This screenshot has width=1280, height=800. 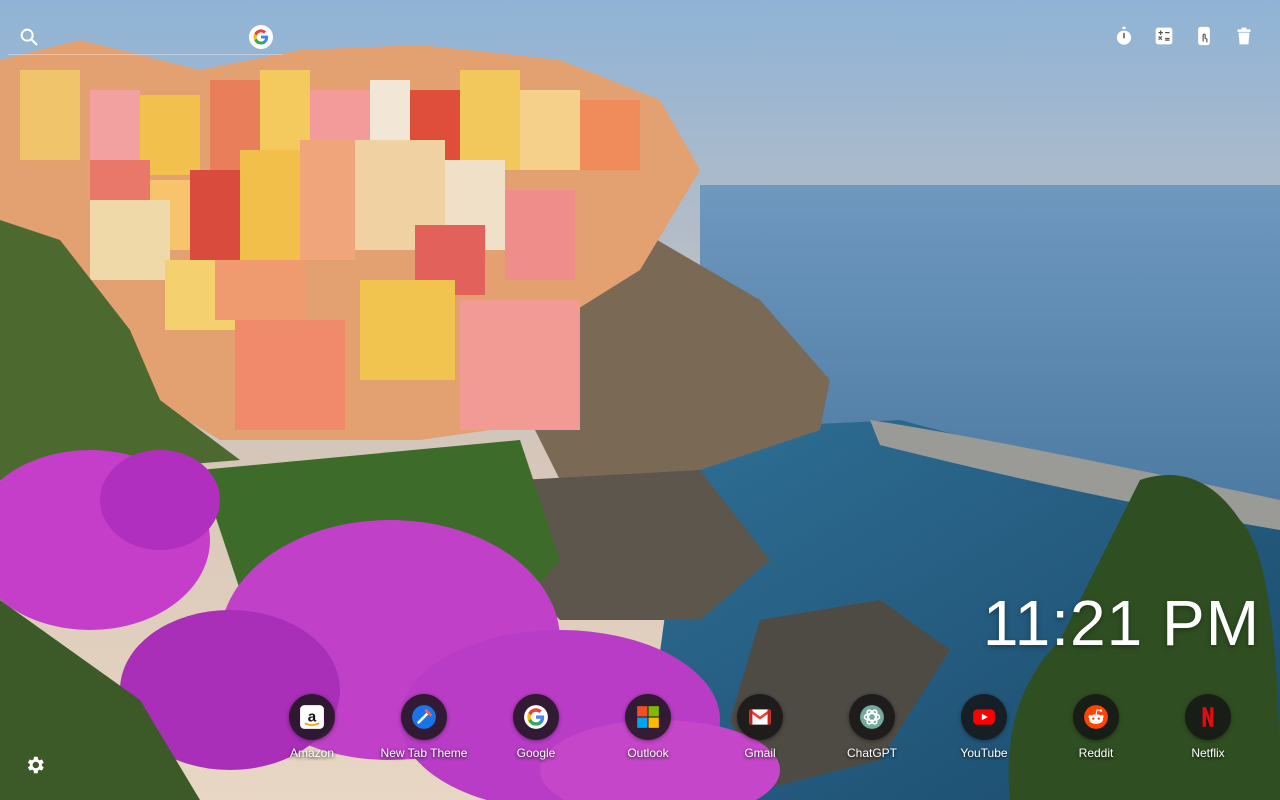 I want to click on shortcut-label: Reddit, so click(x=1096, y=753).